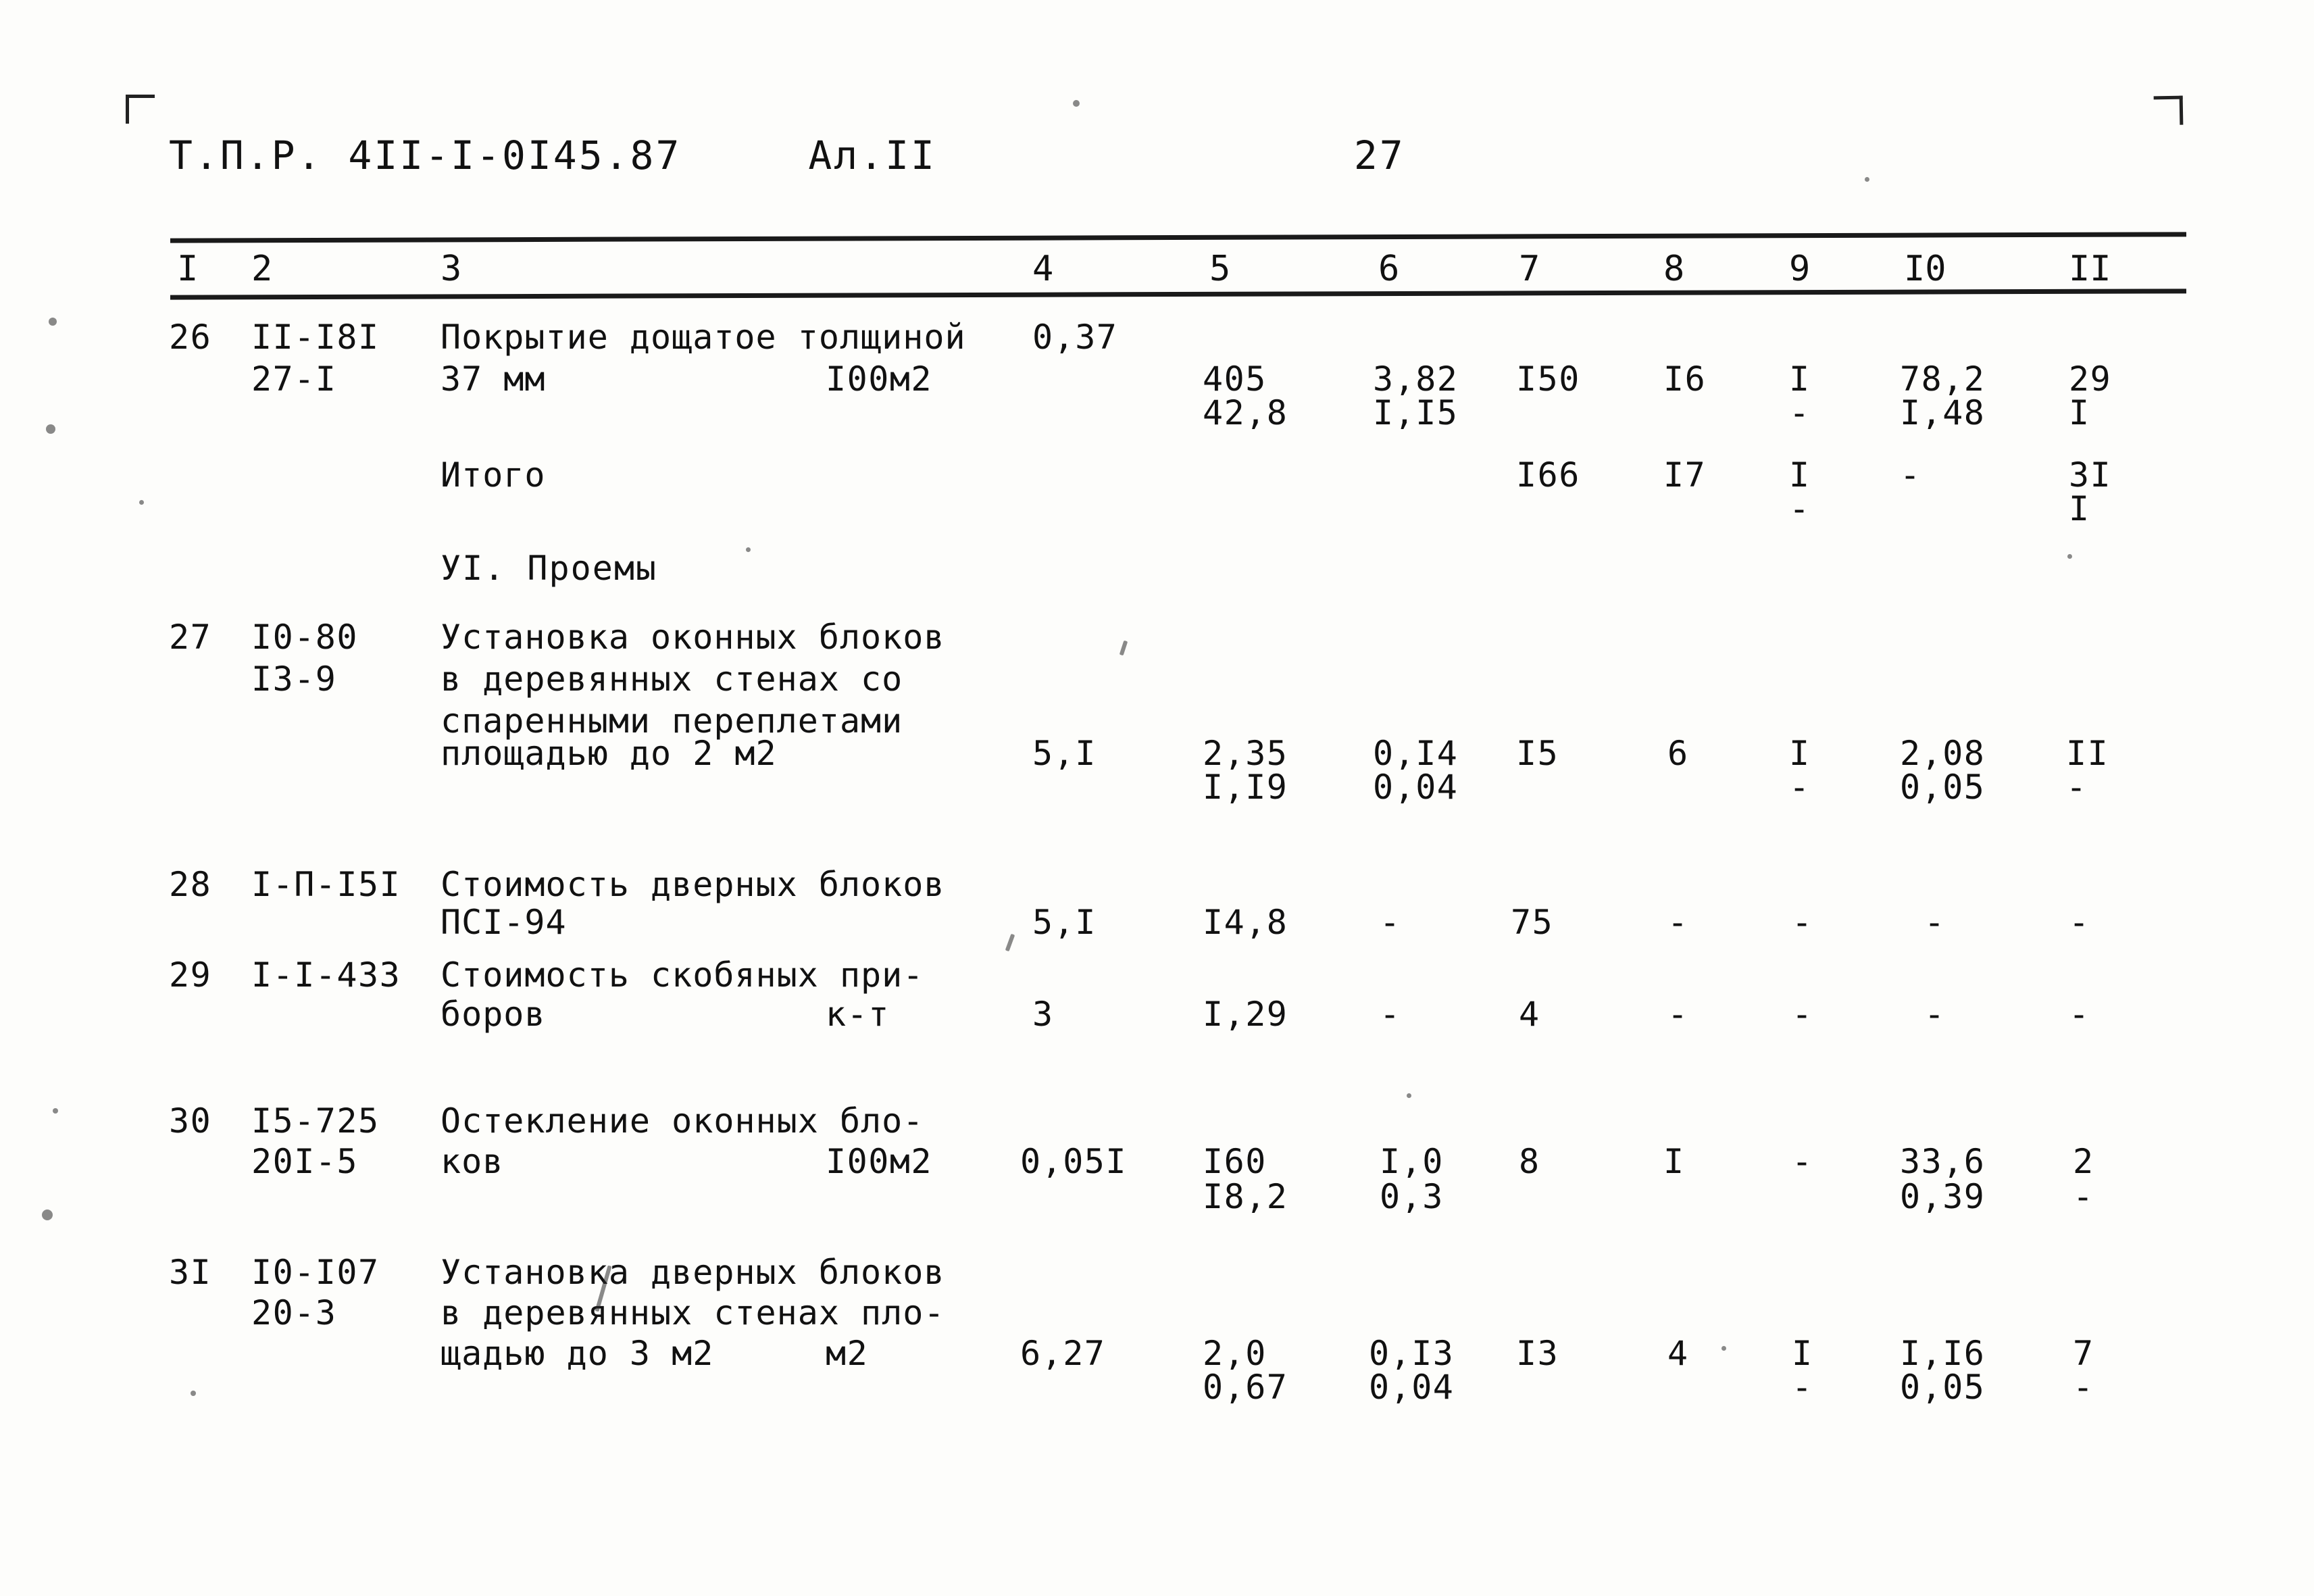 This screenshot has width=2314, height=1596. I want to click on album-label: Ал.II, so click(872, 155).